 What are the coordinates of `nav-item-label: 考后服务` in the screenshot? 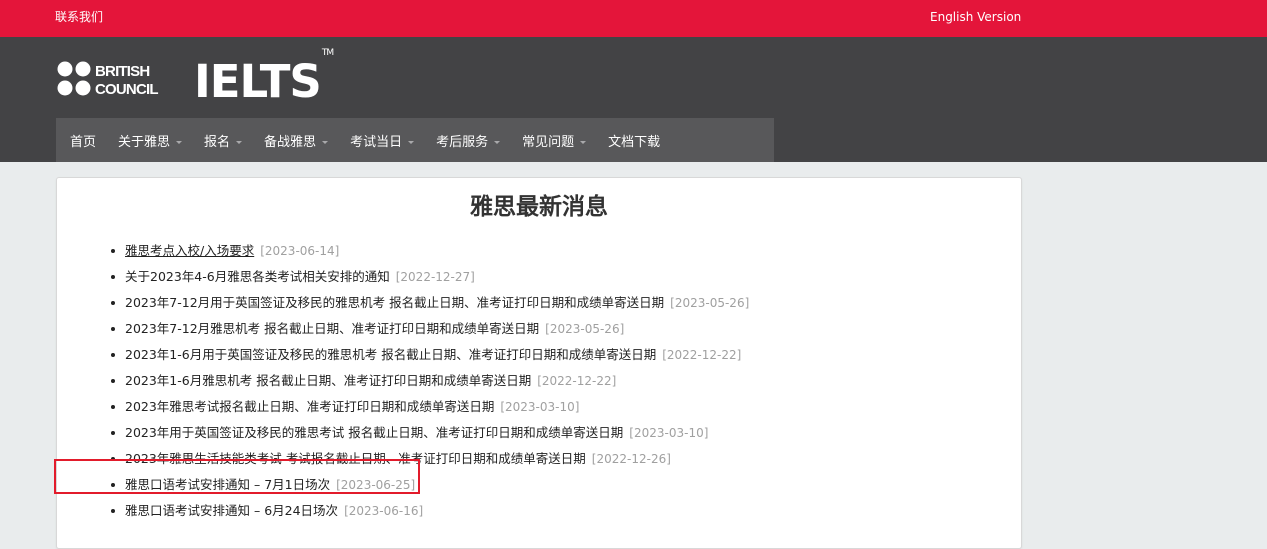 It's located at (462, 142).